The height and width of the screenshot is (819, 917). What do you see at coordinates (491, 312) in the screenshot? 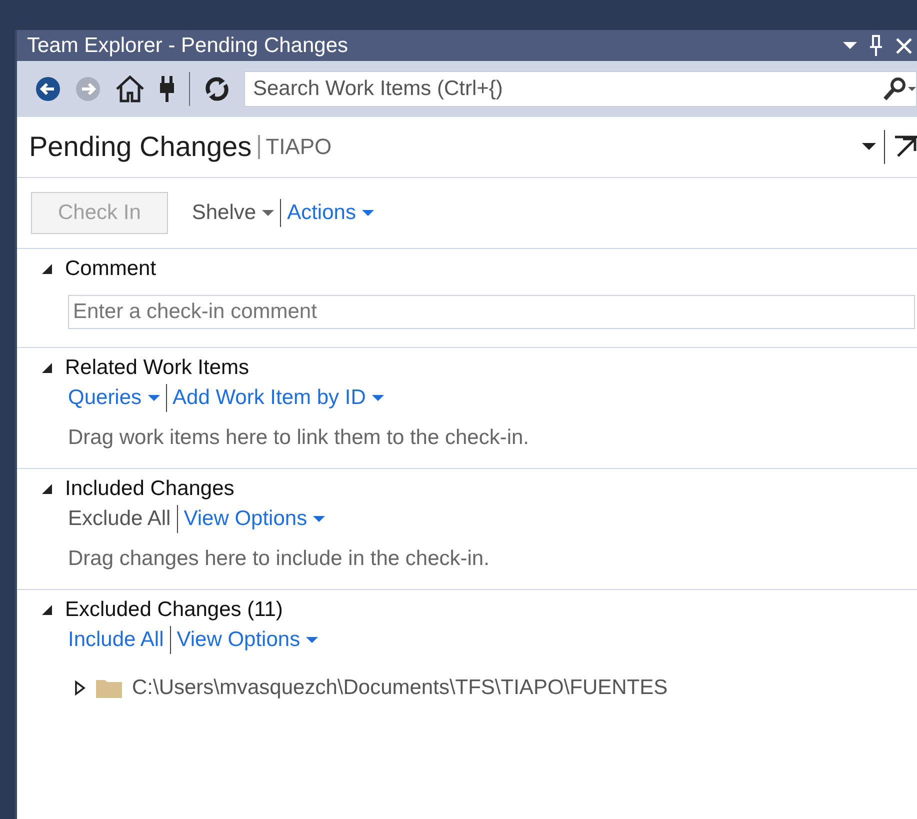
I see `comment-field: Enter a check-in comment` at bounding box center [491, 312].